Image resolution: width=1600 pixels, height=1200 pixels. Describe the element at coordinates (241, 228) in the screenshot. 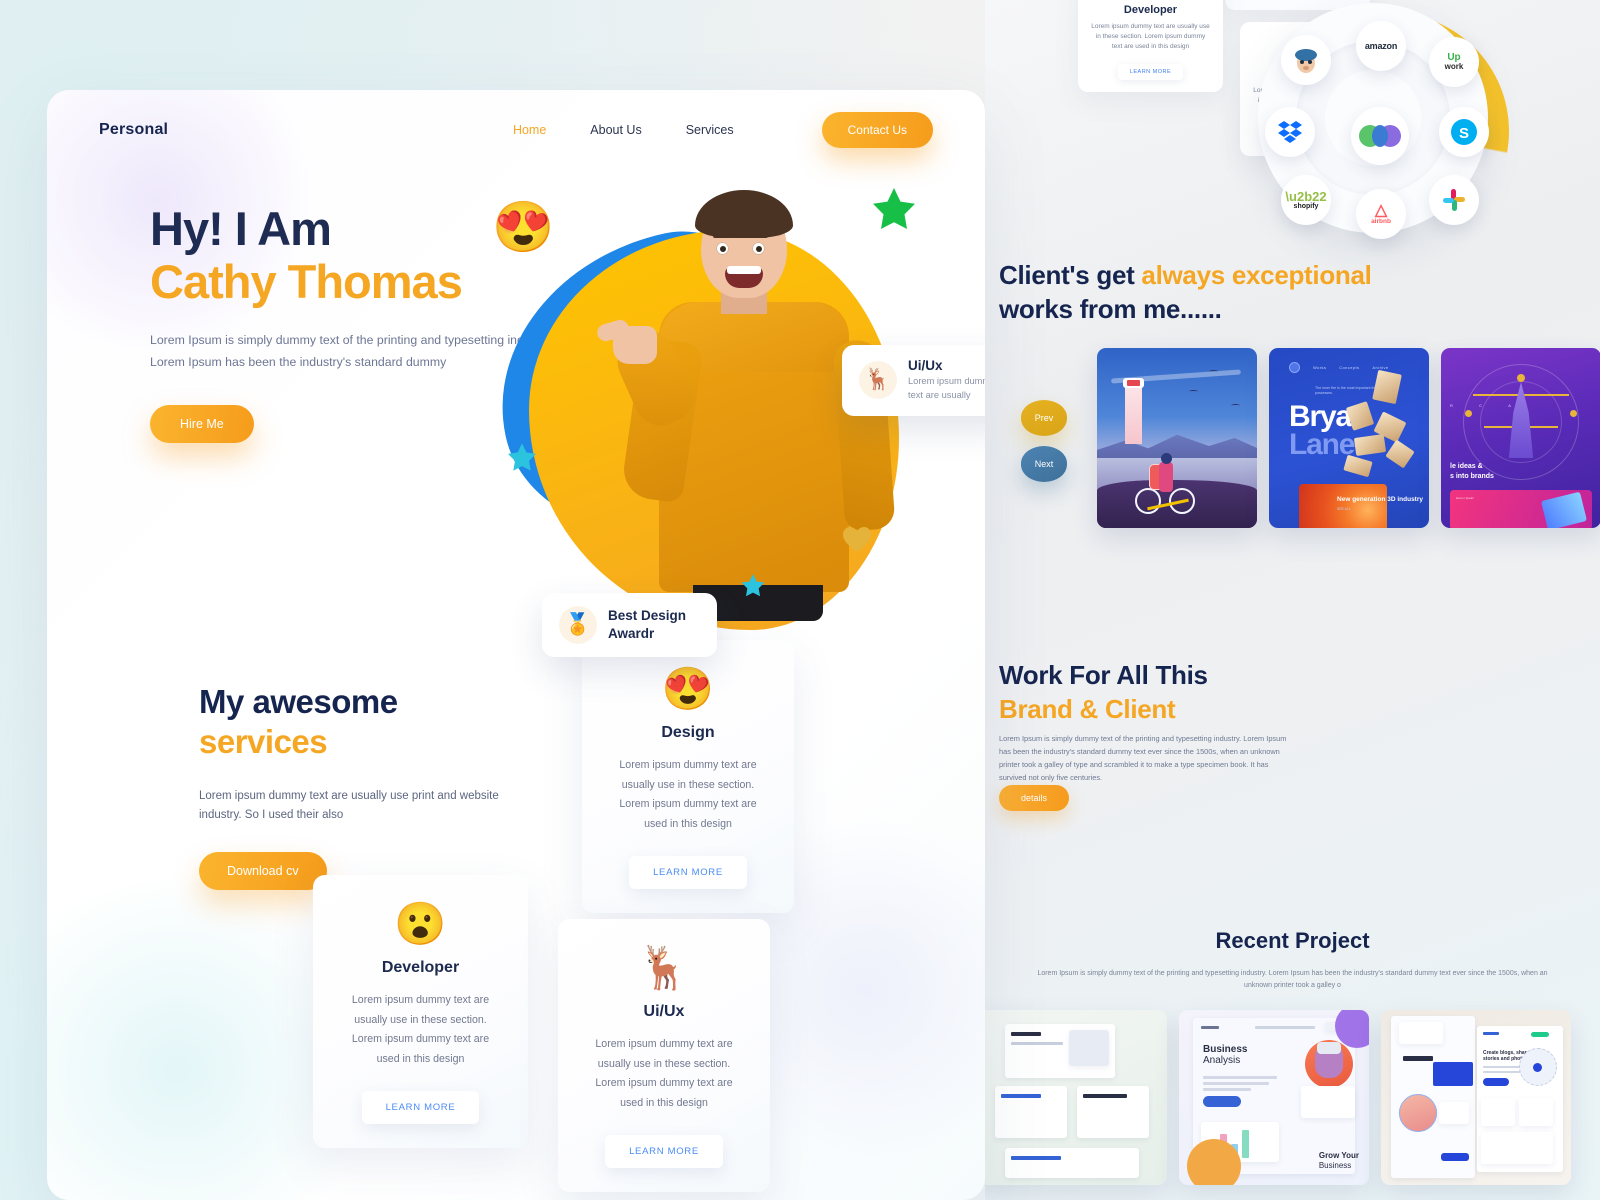

I see `hero-greeting: Hy! I Am` at that location.